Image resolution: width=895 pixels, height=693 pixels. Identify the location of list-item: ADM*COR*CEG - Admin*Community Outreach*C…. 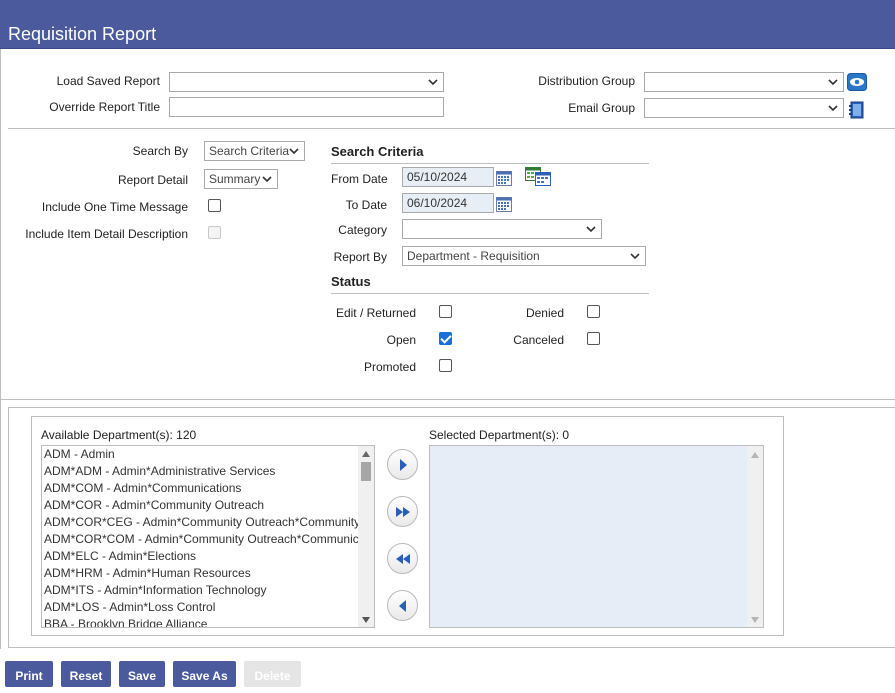
(208, 522).